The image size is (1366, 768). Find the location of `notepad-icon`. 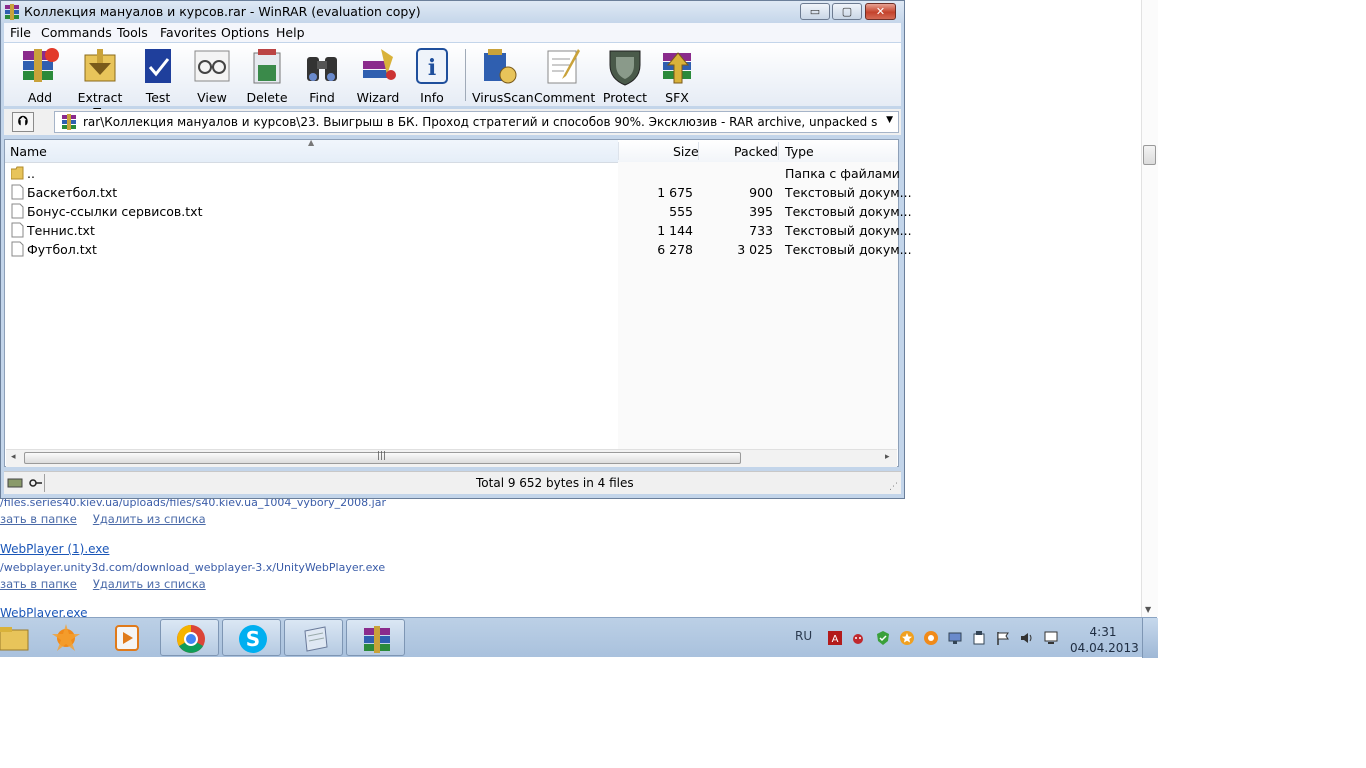

notepad-icon is located at coordinates (316, 639).